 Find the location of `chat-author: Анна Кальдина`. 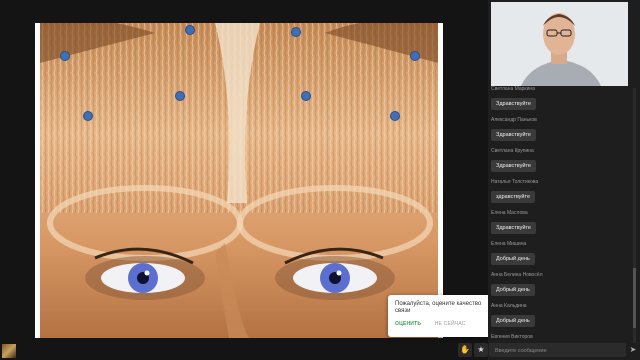

chat-author: Анна Кальдина is located at coordinates (509, 306).